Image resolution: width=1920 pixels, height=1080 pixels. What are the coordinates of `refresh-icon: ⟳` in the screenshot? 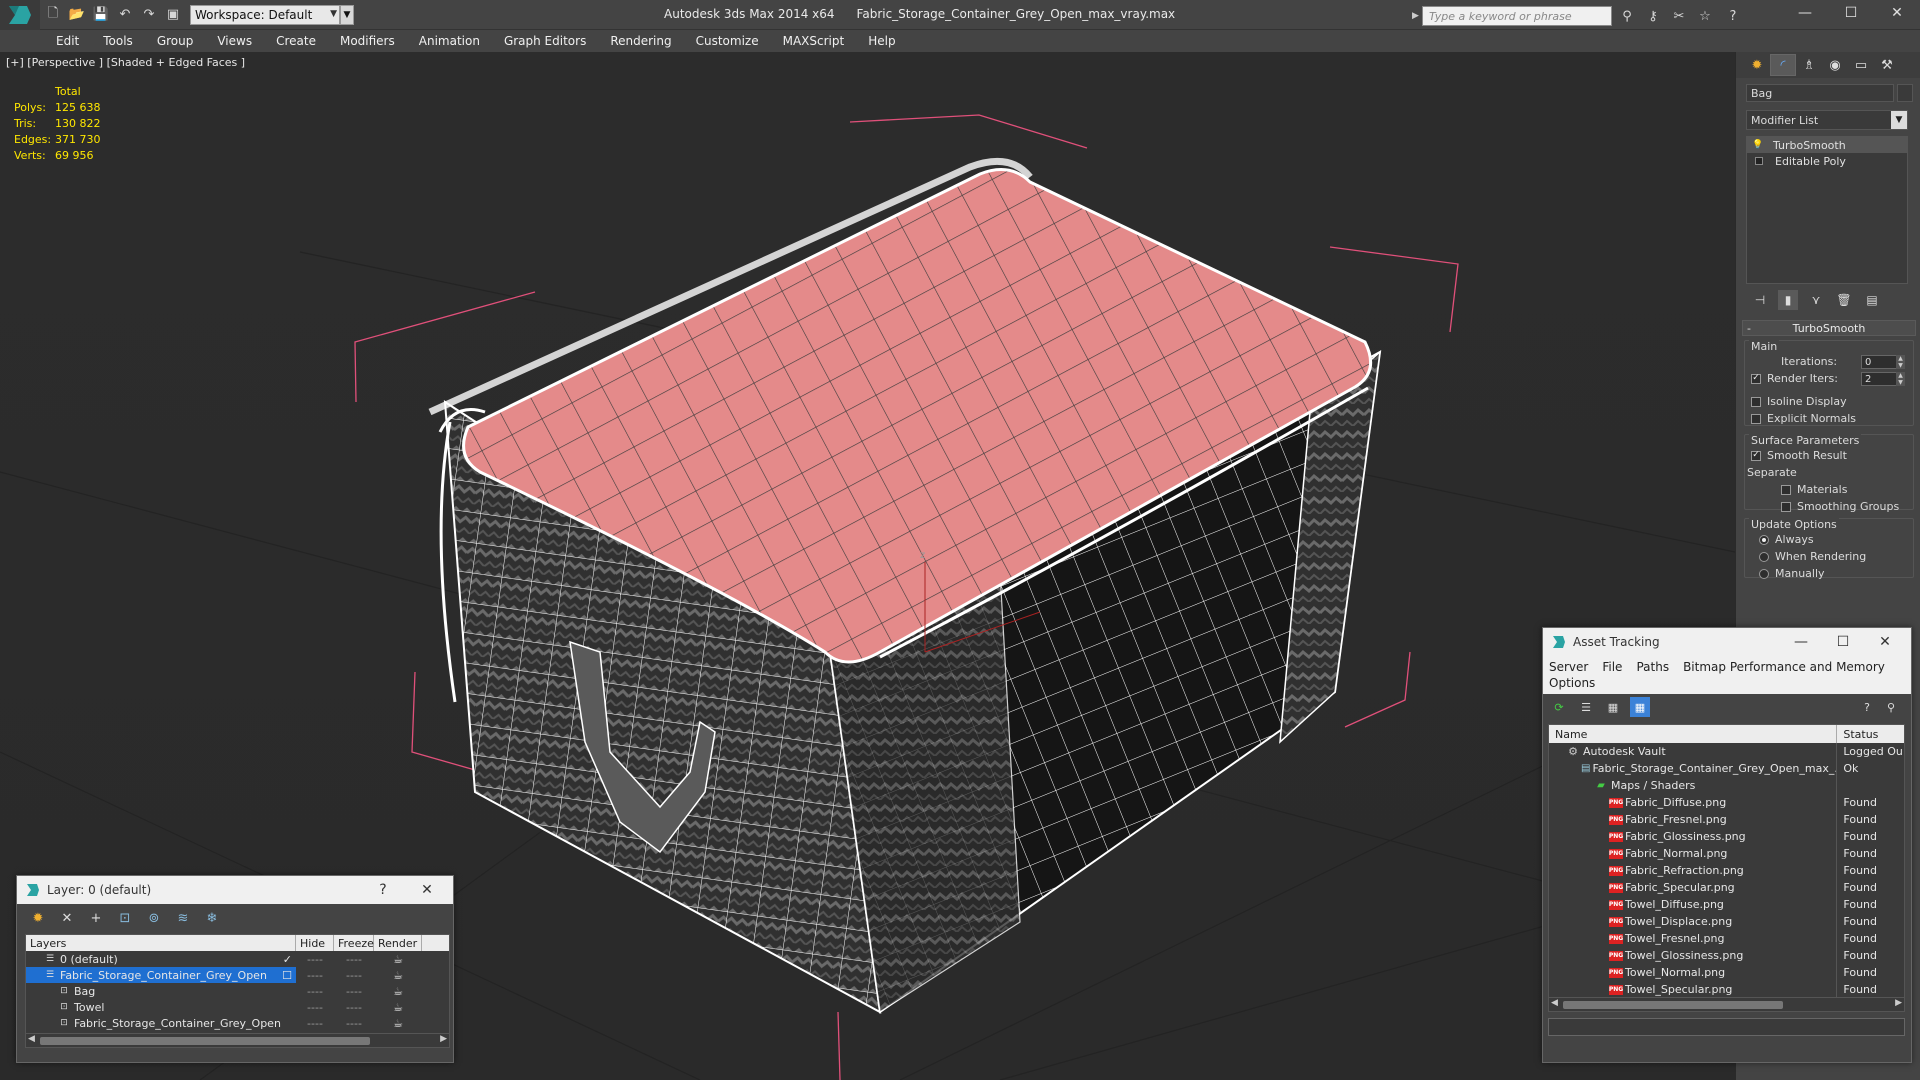 It's located at (1559, 707).